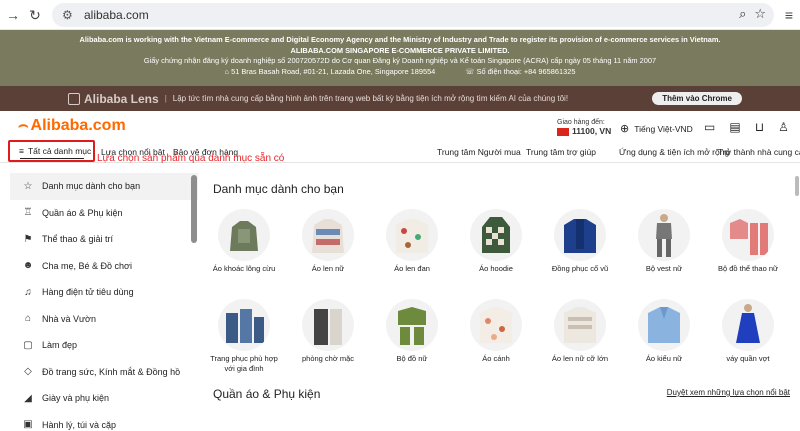 The height and width of the screenshot is (431, 800). I want to click on vietnam-flag-icon, so click(563, 131).